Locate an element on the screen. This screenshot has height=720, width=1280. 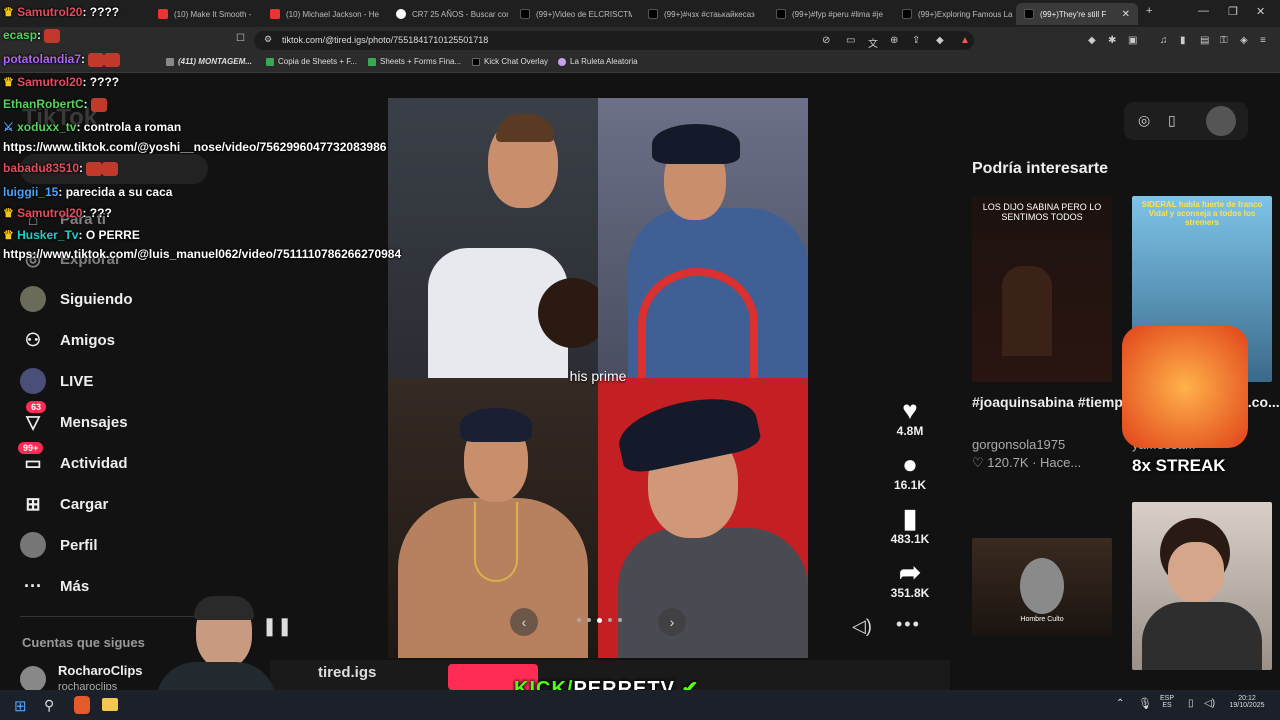
chat-message: potatolandia7: is located at coordinates (62, 59).